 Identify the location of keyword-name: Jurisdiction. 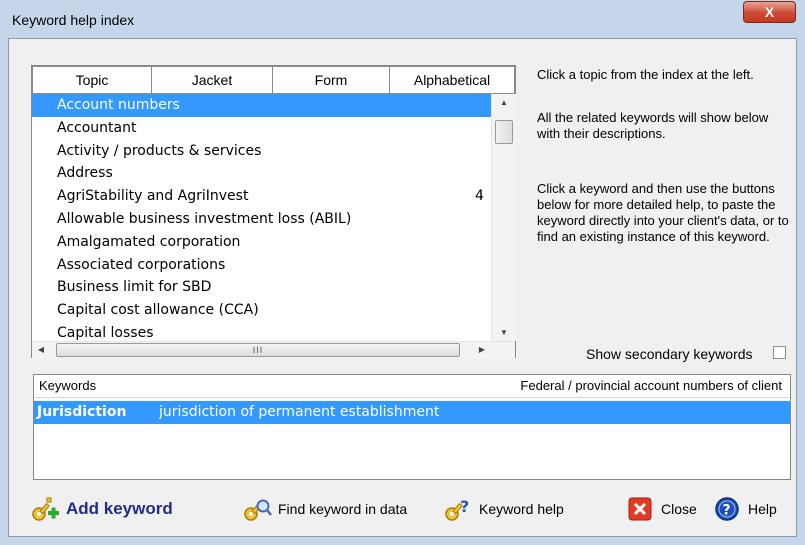
(82, 412).